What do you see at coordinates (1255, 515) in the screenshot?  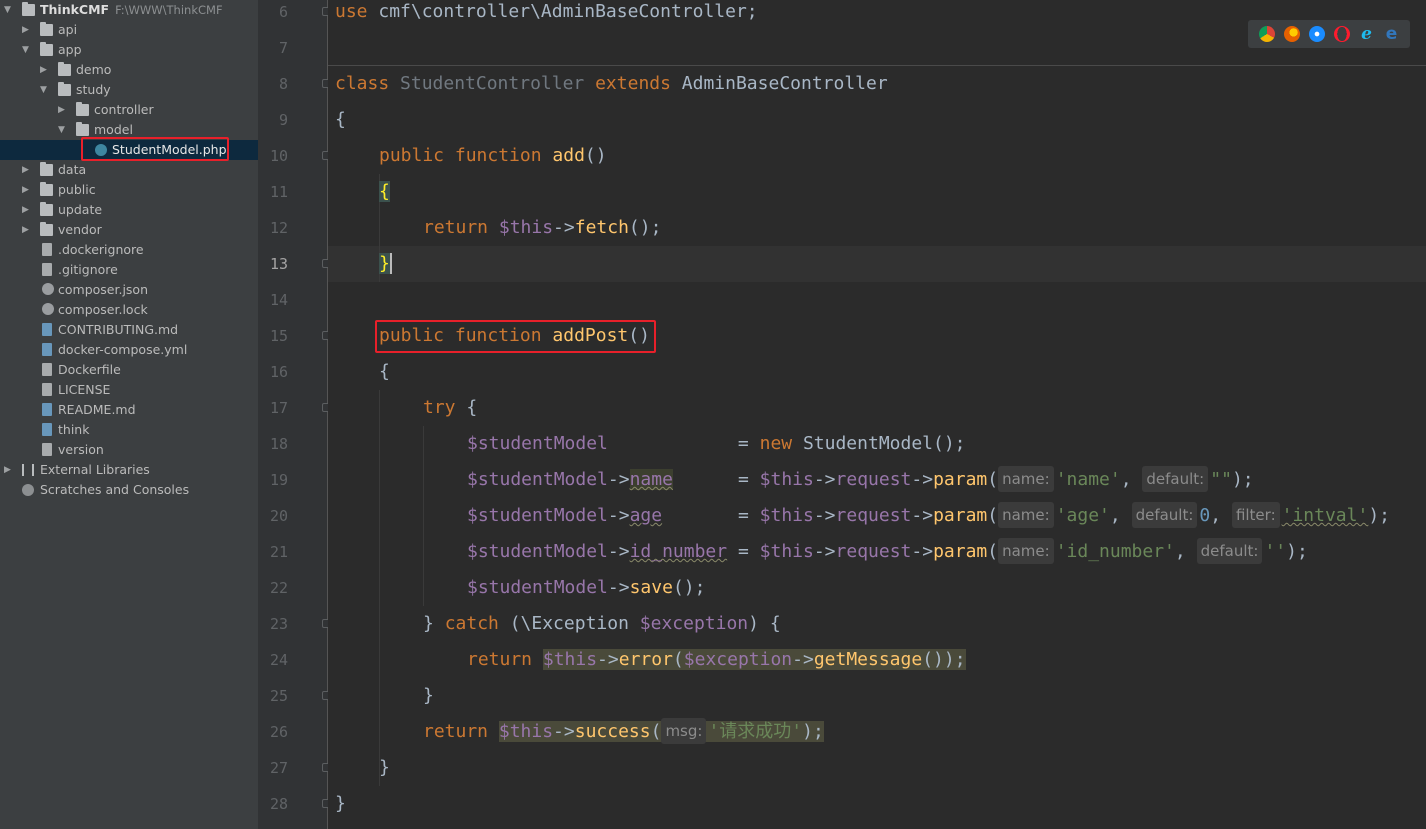 I see `parameter-hint: filter:` at bounding box center [1255, 515].